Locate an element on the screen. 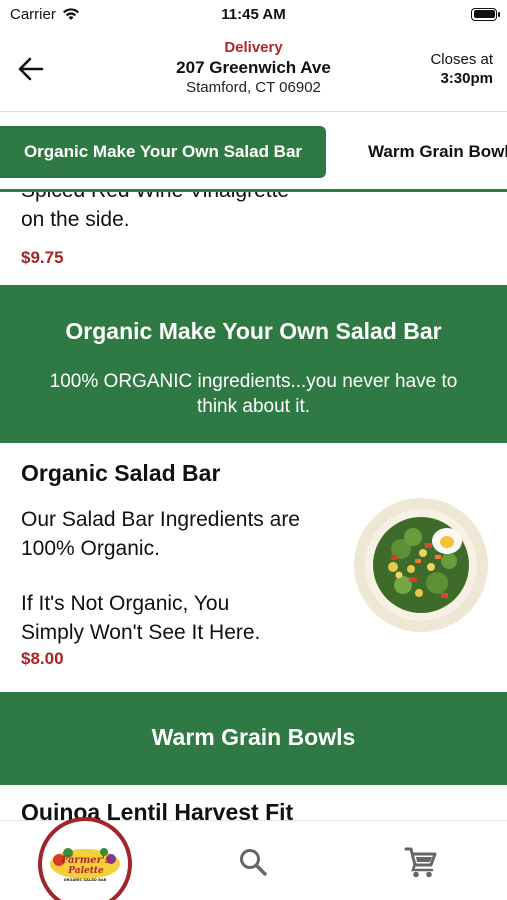  item-description-line: 100% Organic. is located at coordinates (90, 548).